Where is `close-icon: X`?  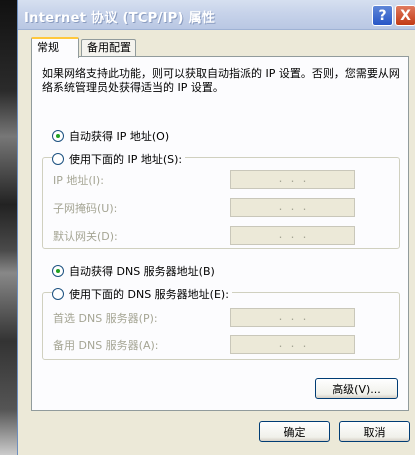
close-icon: X is located at coordinates (405, 15).